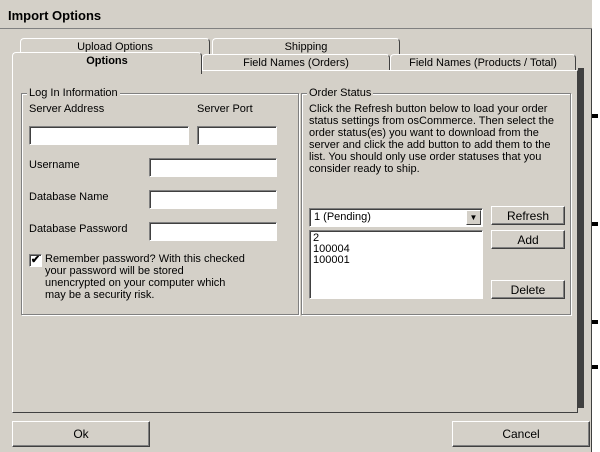  What do you see at coordinates (213, 167) in the screenshot?
I see `username-input` at bounding box center [213, 167].